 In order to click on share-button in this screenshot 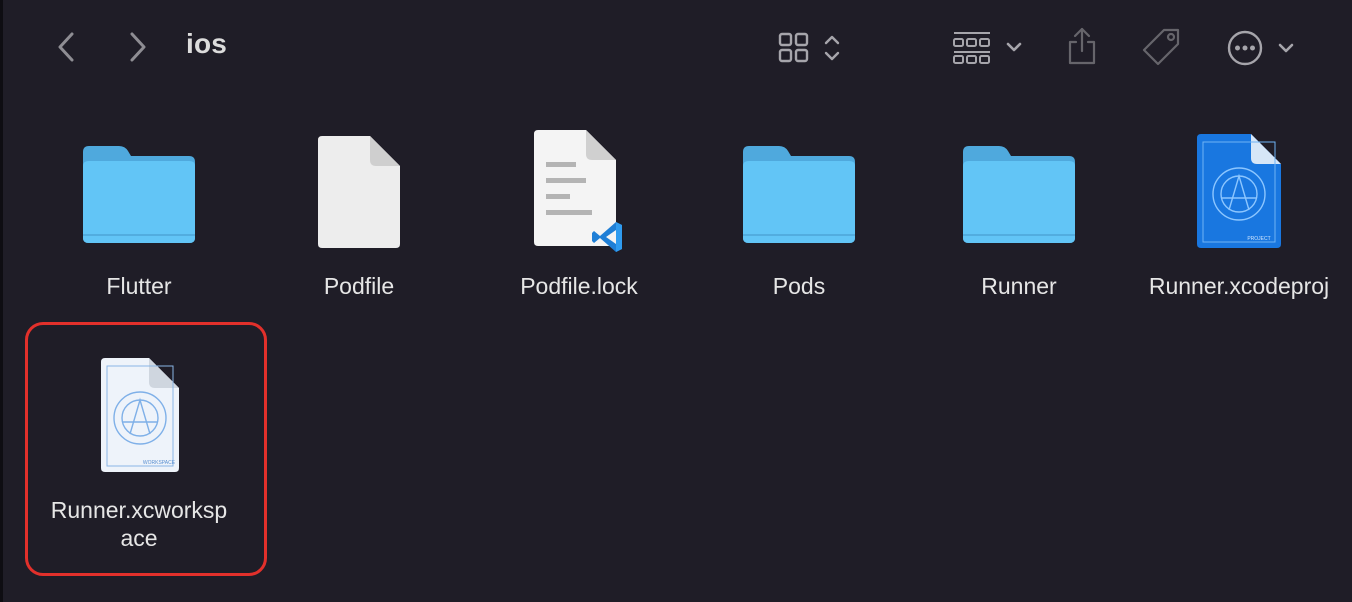, I will do `click(1082, 46)`.